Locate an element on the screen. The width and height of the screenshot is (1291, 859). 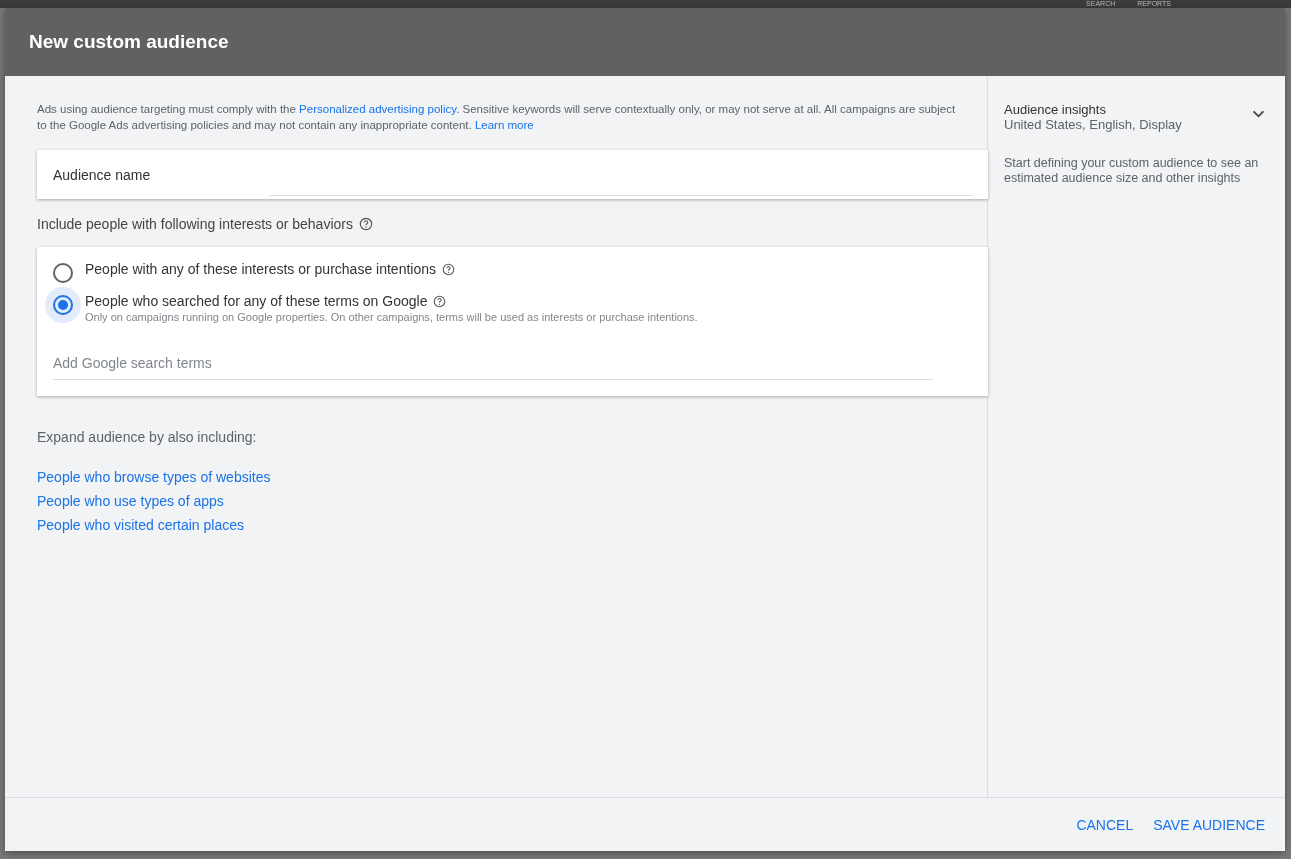
section-label: Include people with following interests or behaviors is located at coordinates (195, 224).